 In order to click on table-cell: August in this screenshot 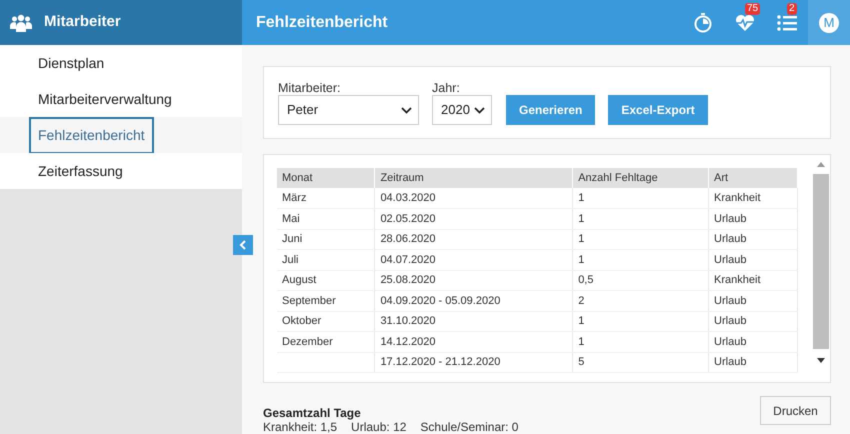, I will do `click(299, 280)`.